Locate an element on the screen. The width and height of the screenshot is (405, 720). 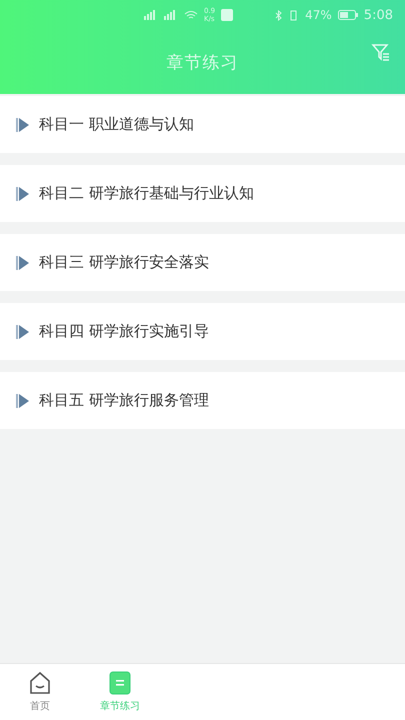
nav-tab: 首页 is located at coordinates (40, 692).